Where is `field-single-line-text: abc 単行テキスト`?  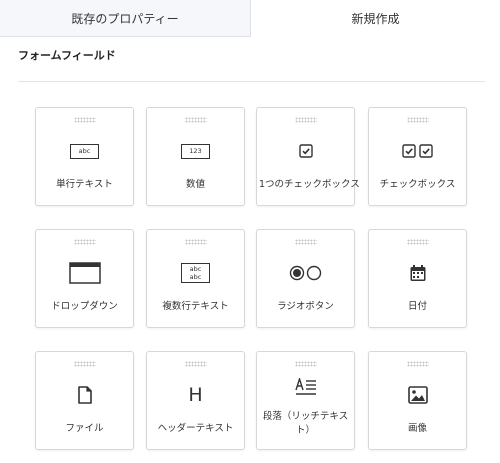 field-single-line-text: abc 単行テキスト is located at coordinates (84, 156).